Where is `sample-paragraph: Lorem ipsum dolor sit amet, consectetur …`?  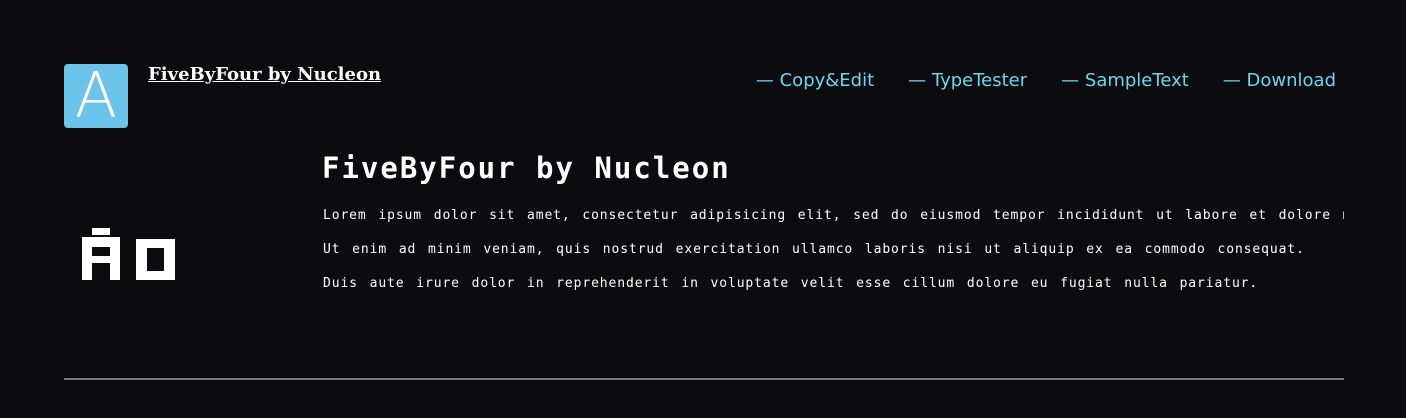 sample-paragraph: Lorem ipsum dolor sit amet, consectetur … is located at coordinates (833, 215).